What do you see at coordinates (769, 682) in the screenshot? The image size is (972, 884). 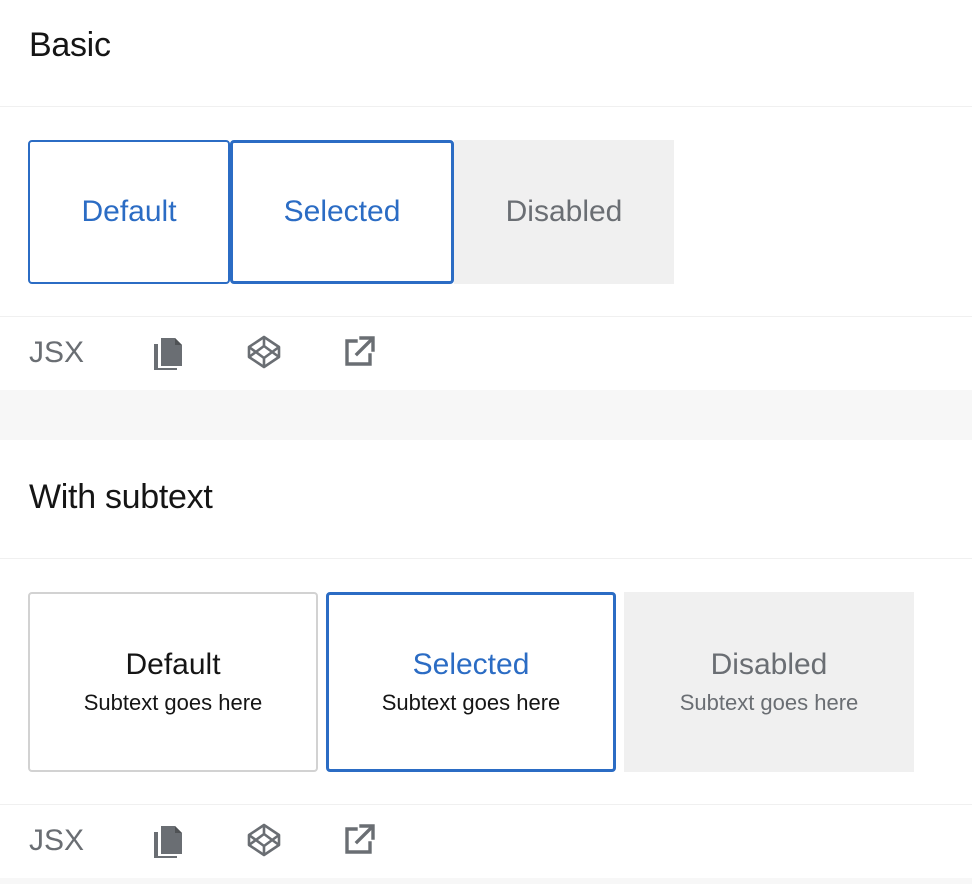 I see `tile-disabled: Disabled Subtext goes here` at bounding box center [769, 682].